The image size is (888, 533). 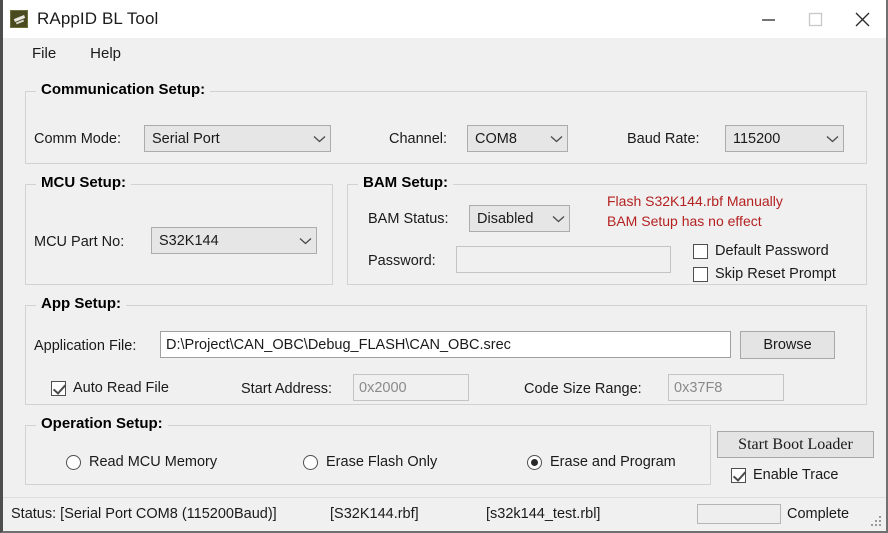 What do you see at coordinates (784, 138) in the screenshot?
I see `baud-rate-combobox: 115200` at bounding box center [784, 138].